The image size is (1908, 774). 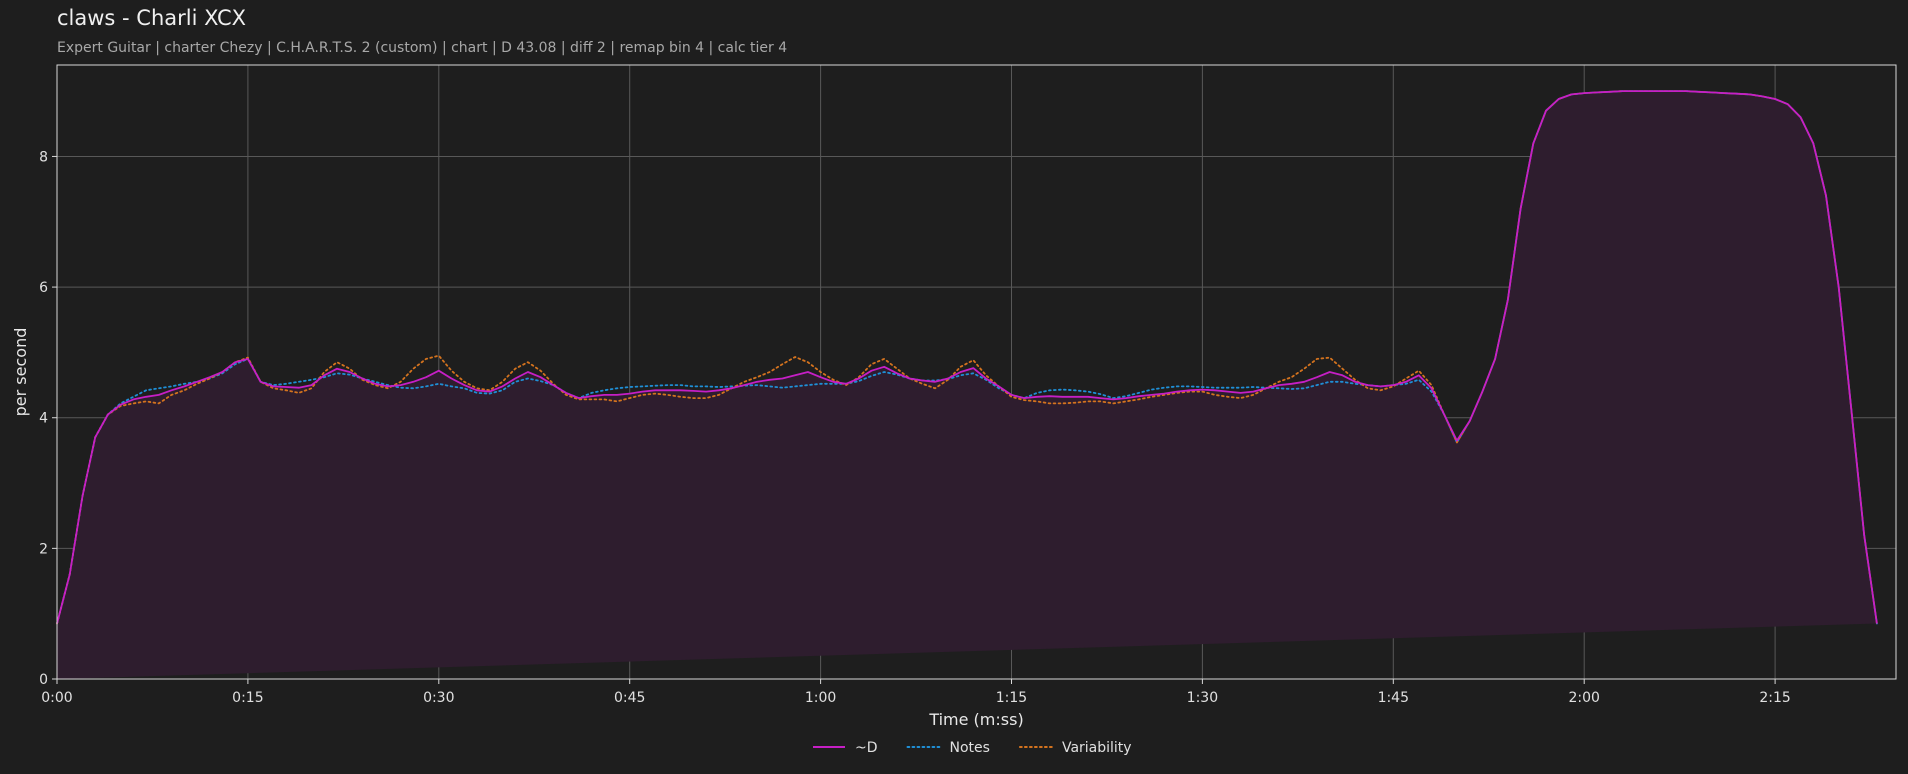 What do you see at coordinates (43, 288) in the screenshot?
I see `y-tick-label: 6` at bounding box center [43, 288].